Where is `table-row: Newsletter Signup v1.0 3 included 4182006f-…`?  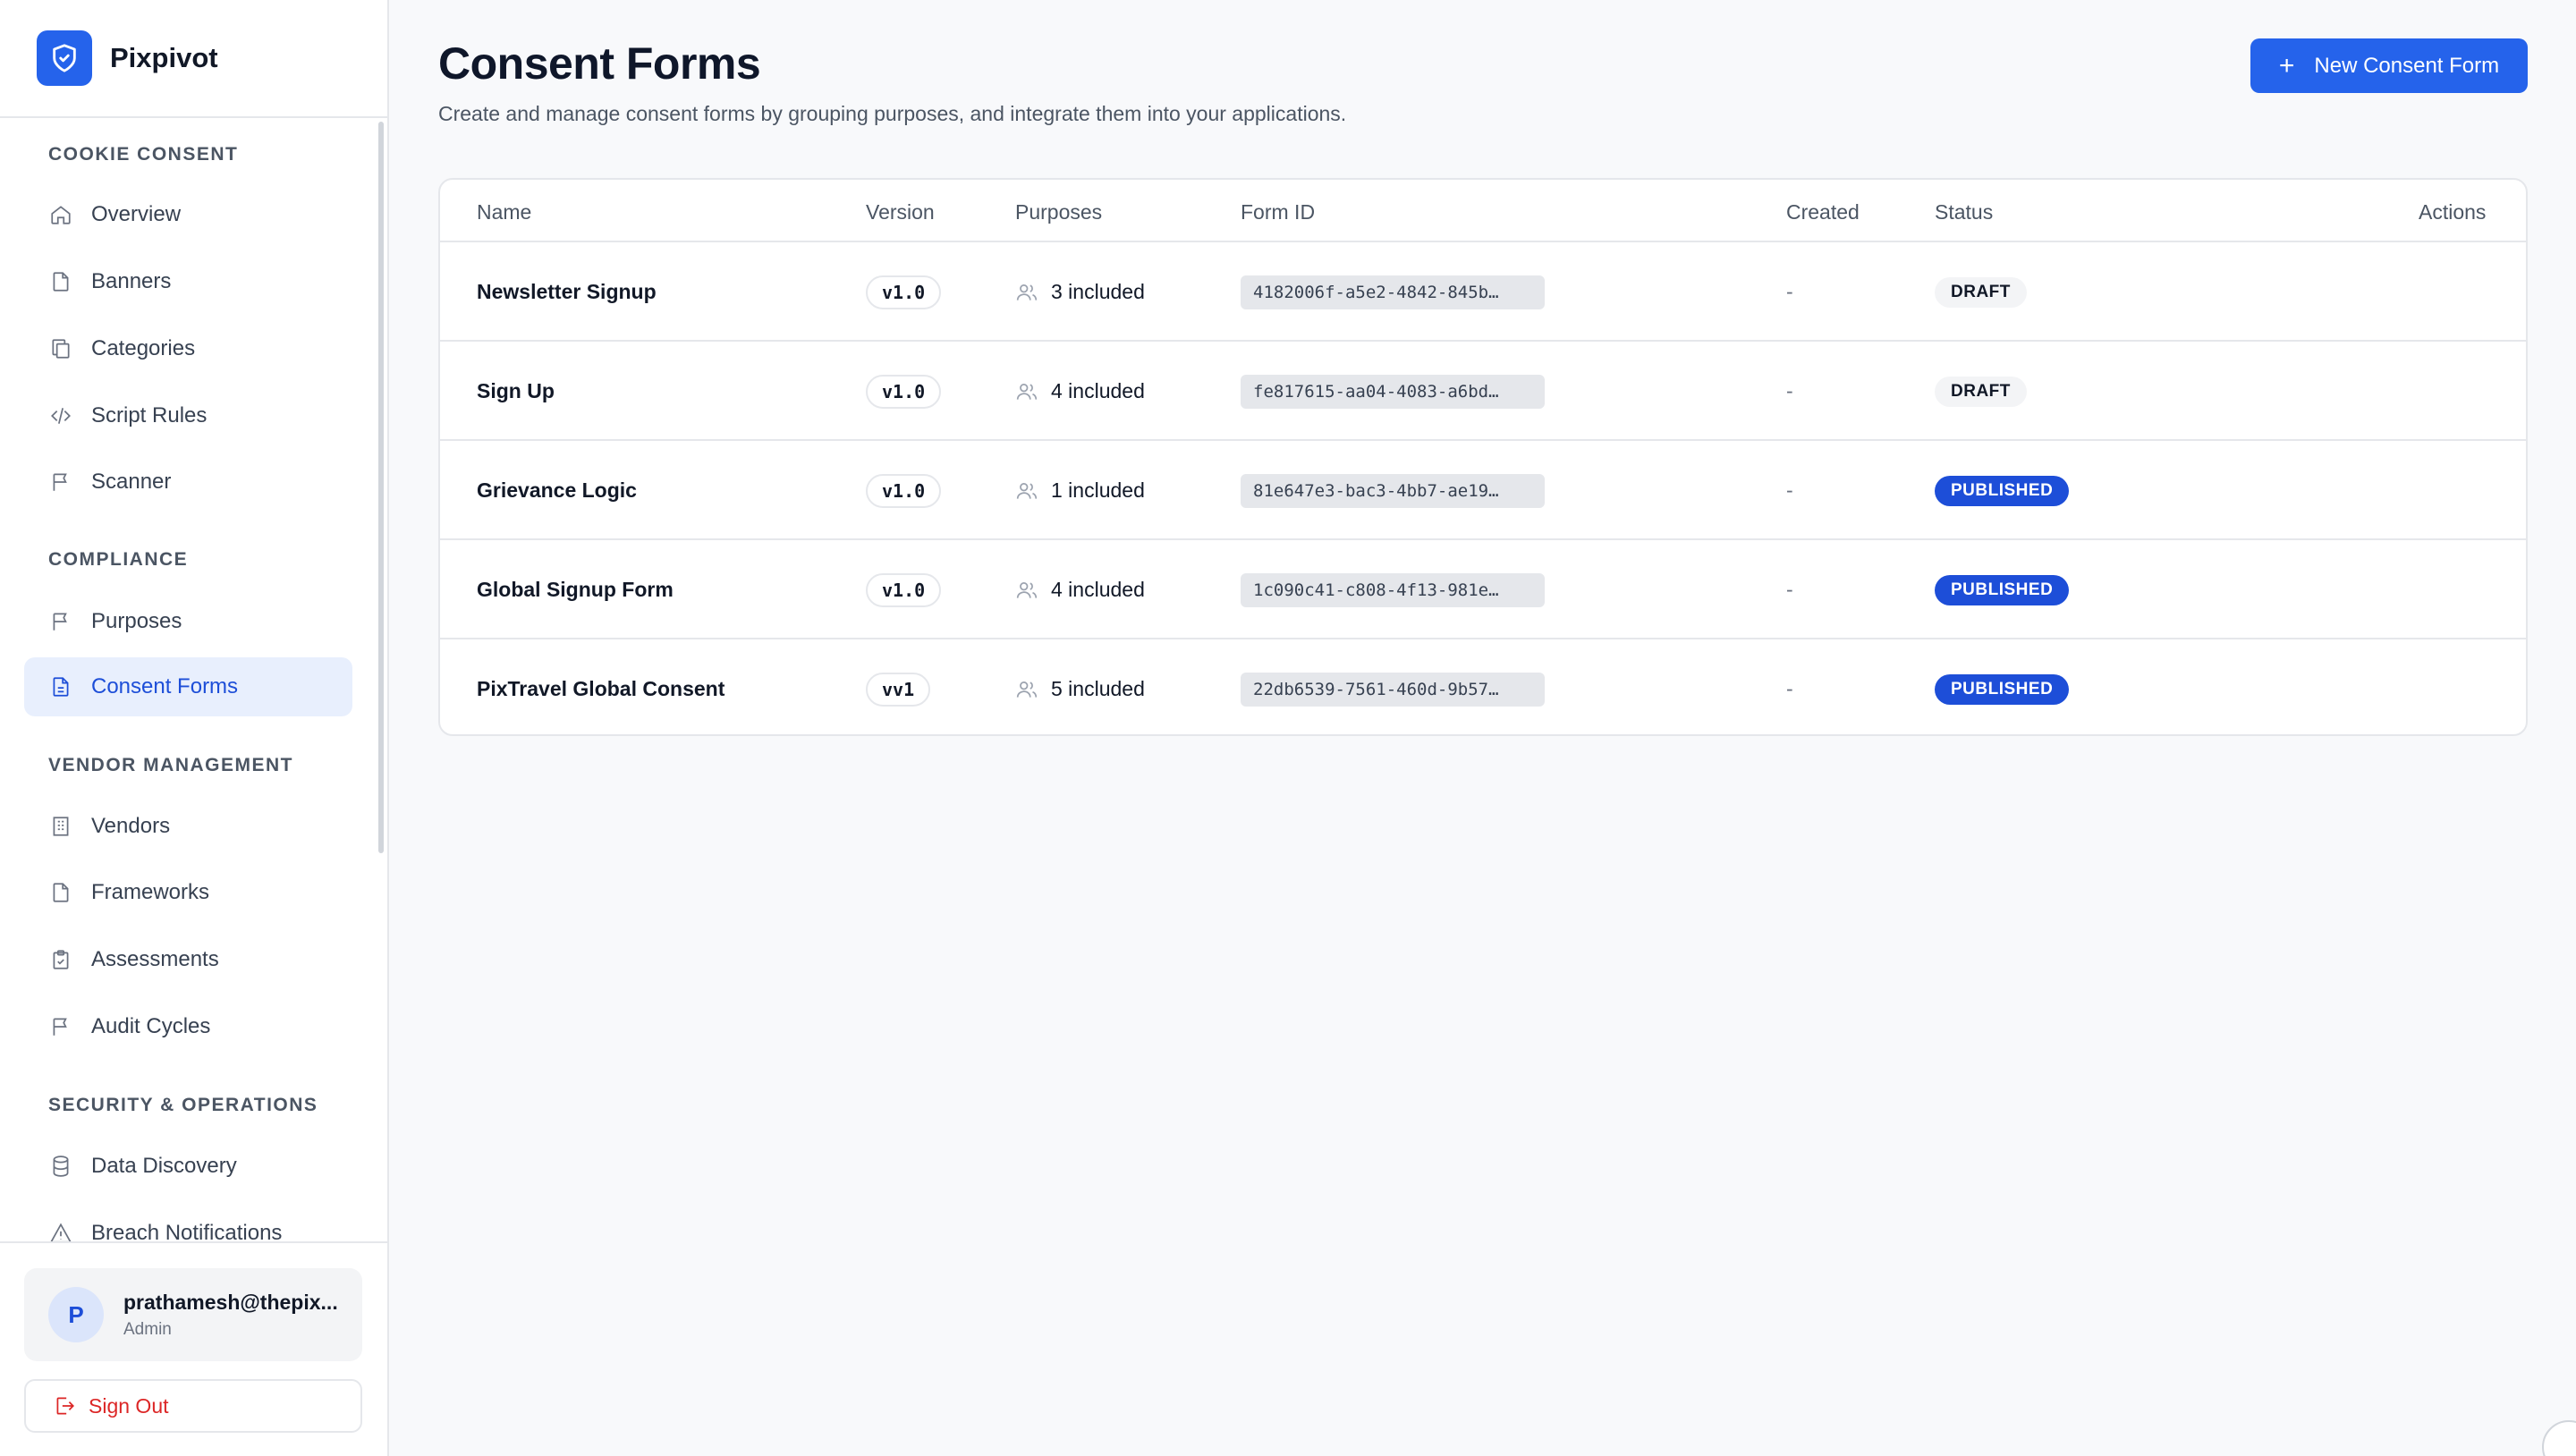 table-row: Newsletter Signup v1.0 3 included 4182006f-… is located at coordinates (1483, 292).